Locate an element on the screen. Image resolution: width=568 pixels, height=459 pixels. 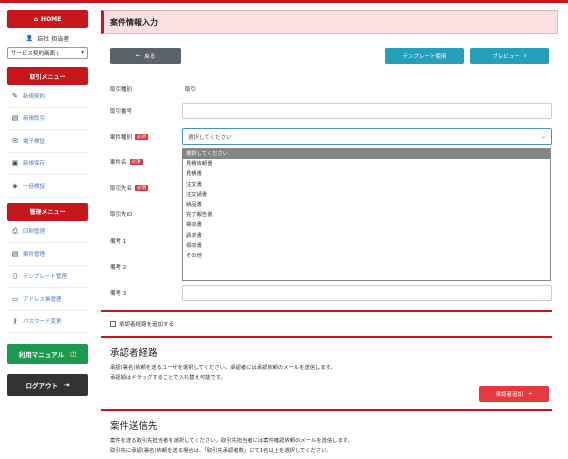
dropdown-option: 領収書 is located at coordinates (366, 246).